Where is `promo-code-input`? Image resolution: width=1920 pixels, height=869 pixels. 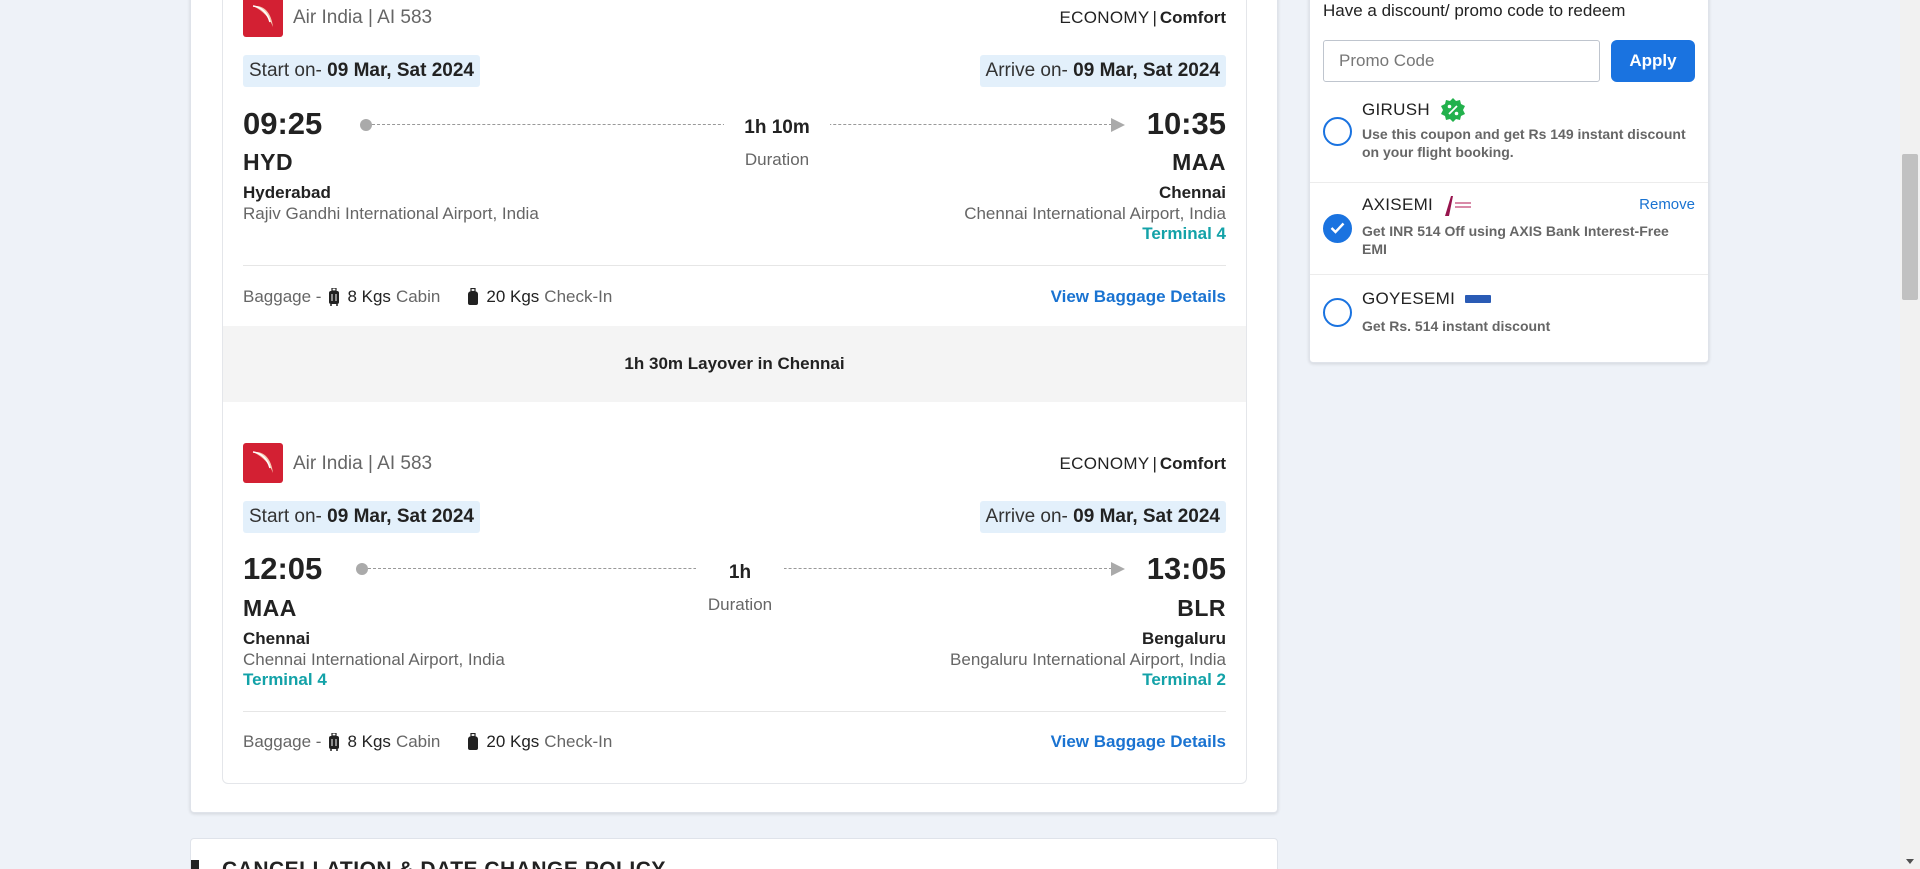 promo-code-input is located at coordinates (1461, 61).